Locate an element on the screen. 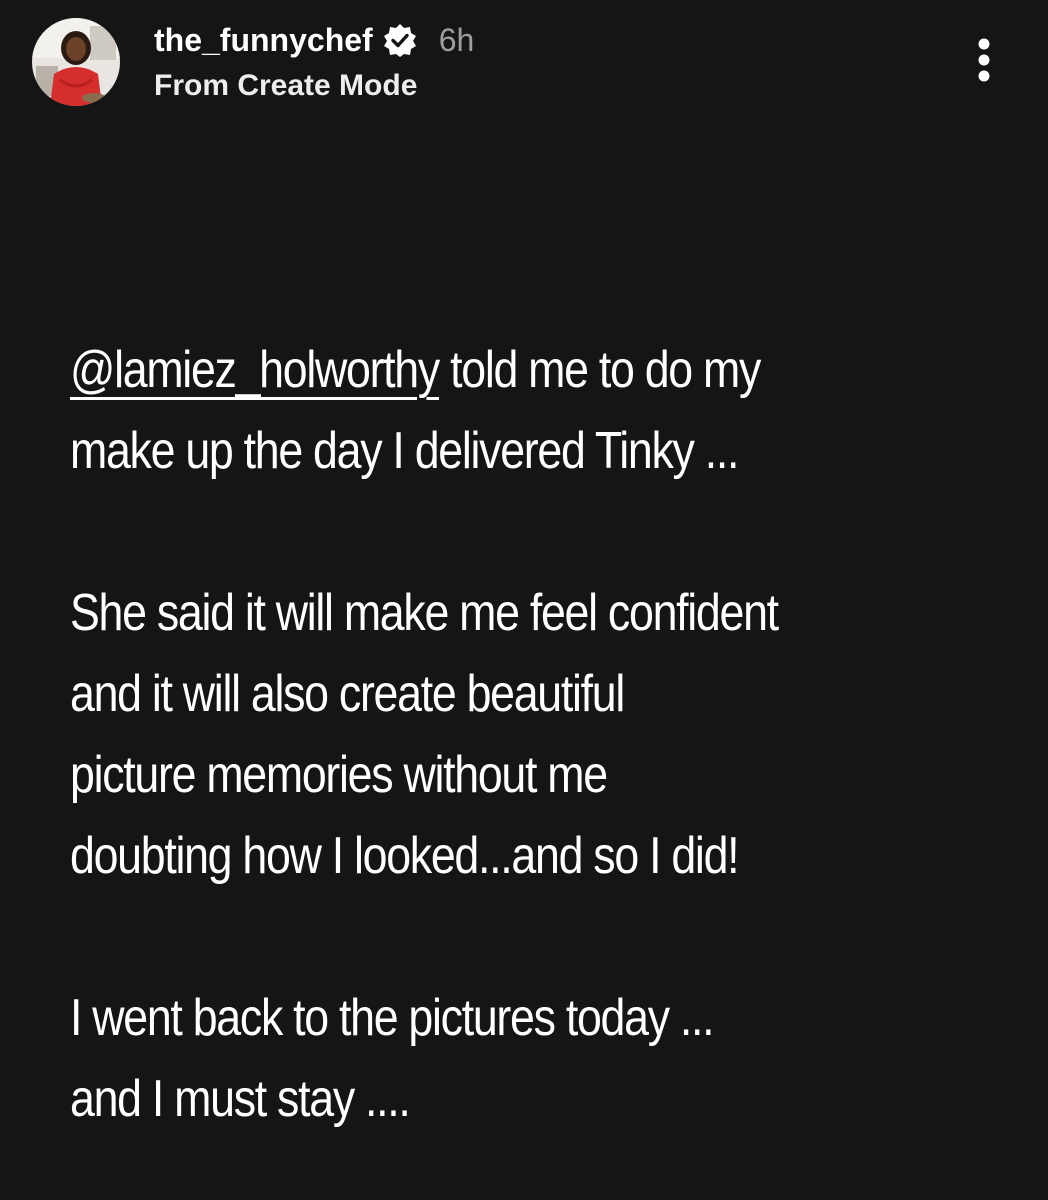  more-options-button is located at coordinates (984, 62).